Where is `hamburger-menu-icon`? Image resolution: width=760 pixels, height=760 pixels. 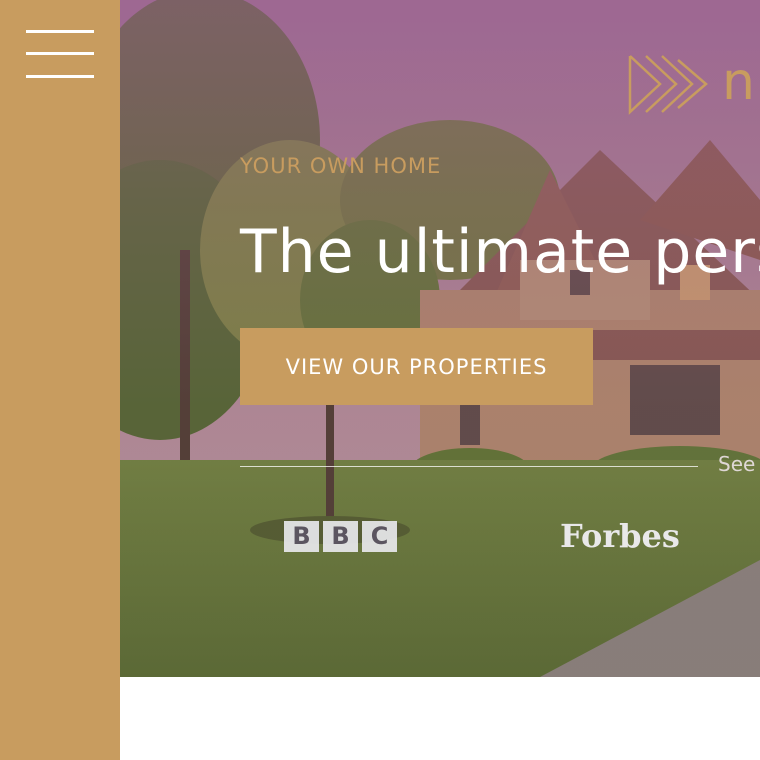 hamburger-menu-icon is located at coordinates (60, 55).